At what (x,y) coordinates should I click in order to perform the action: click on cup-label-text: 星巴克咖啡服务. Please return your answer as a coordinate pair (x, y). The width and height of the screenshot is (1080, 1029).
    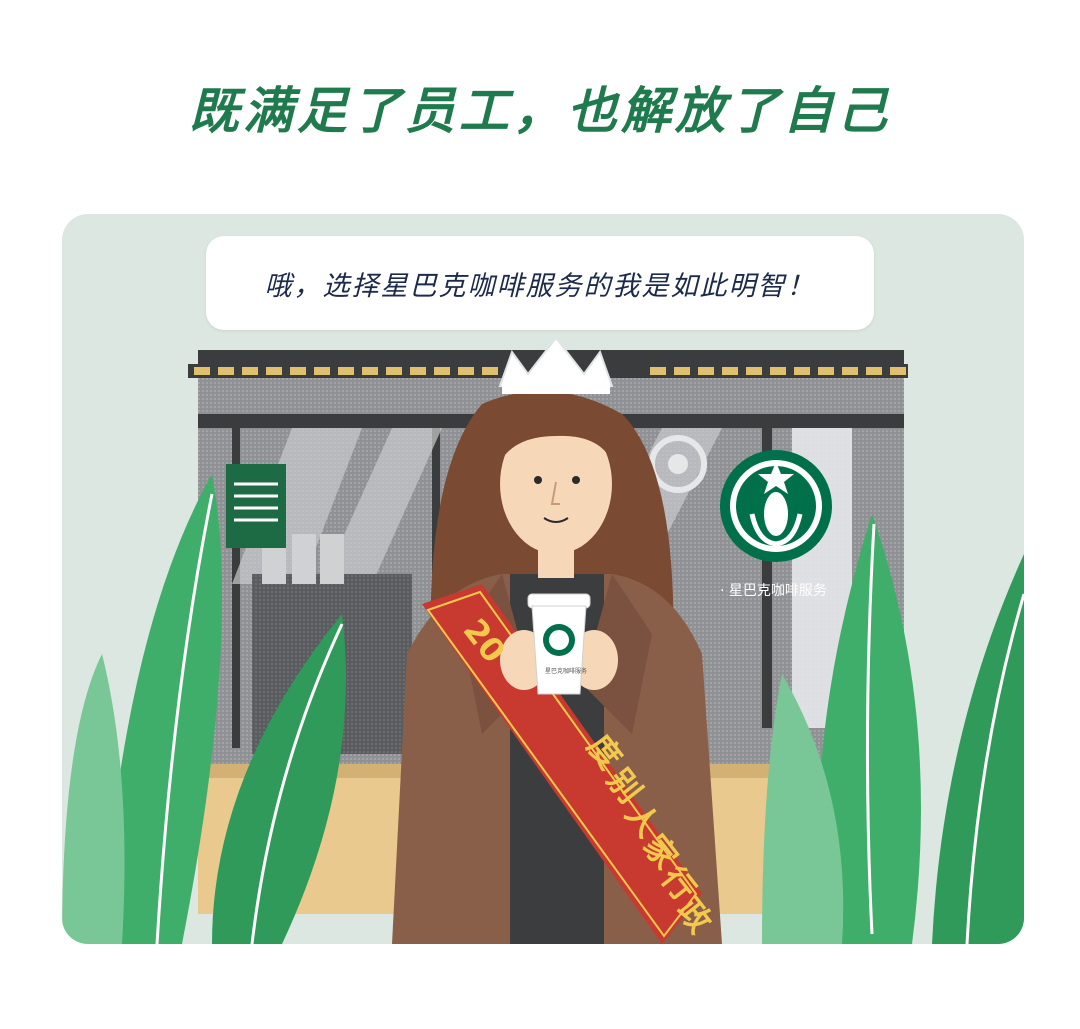
    Looking at the image, I should click on (565, 671).